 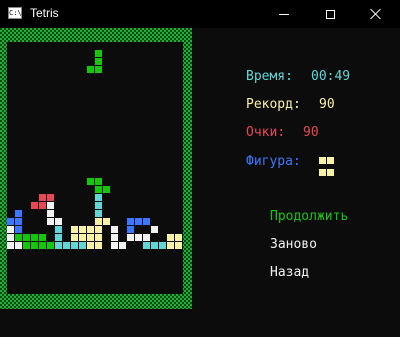 I want to click on record-label: Рекорд:, so click(x=273, y=104).